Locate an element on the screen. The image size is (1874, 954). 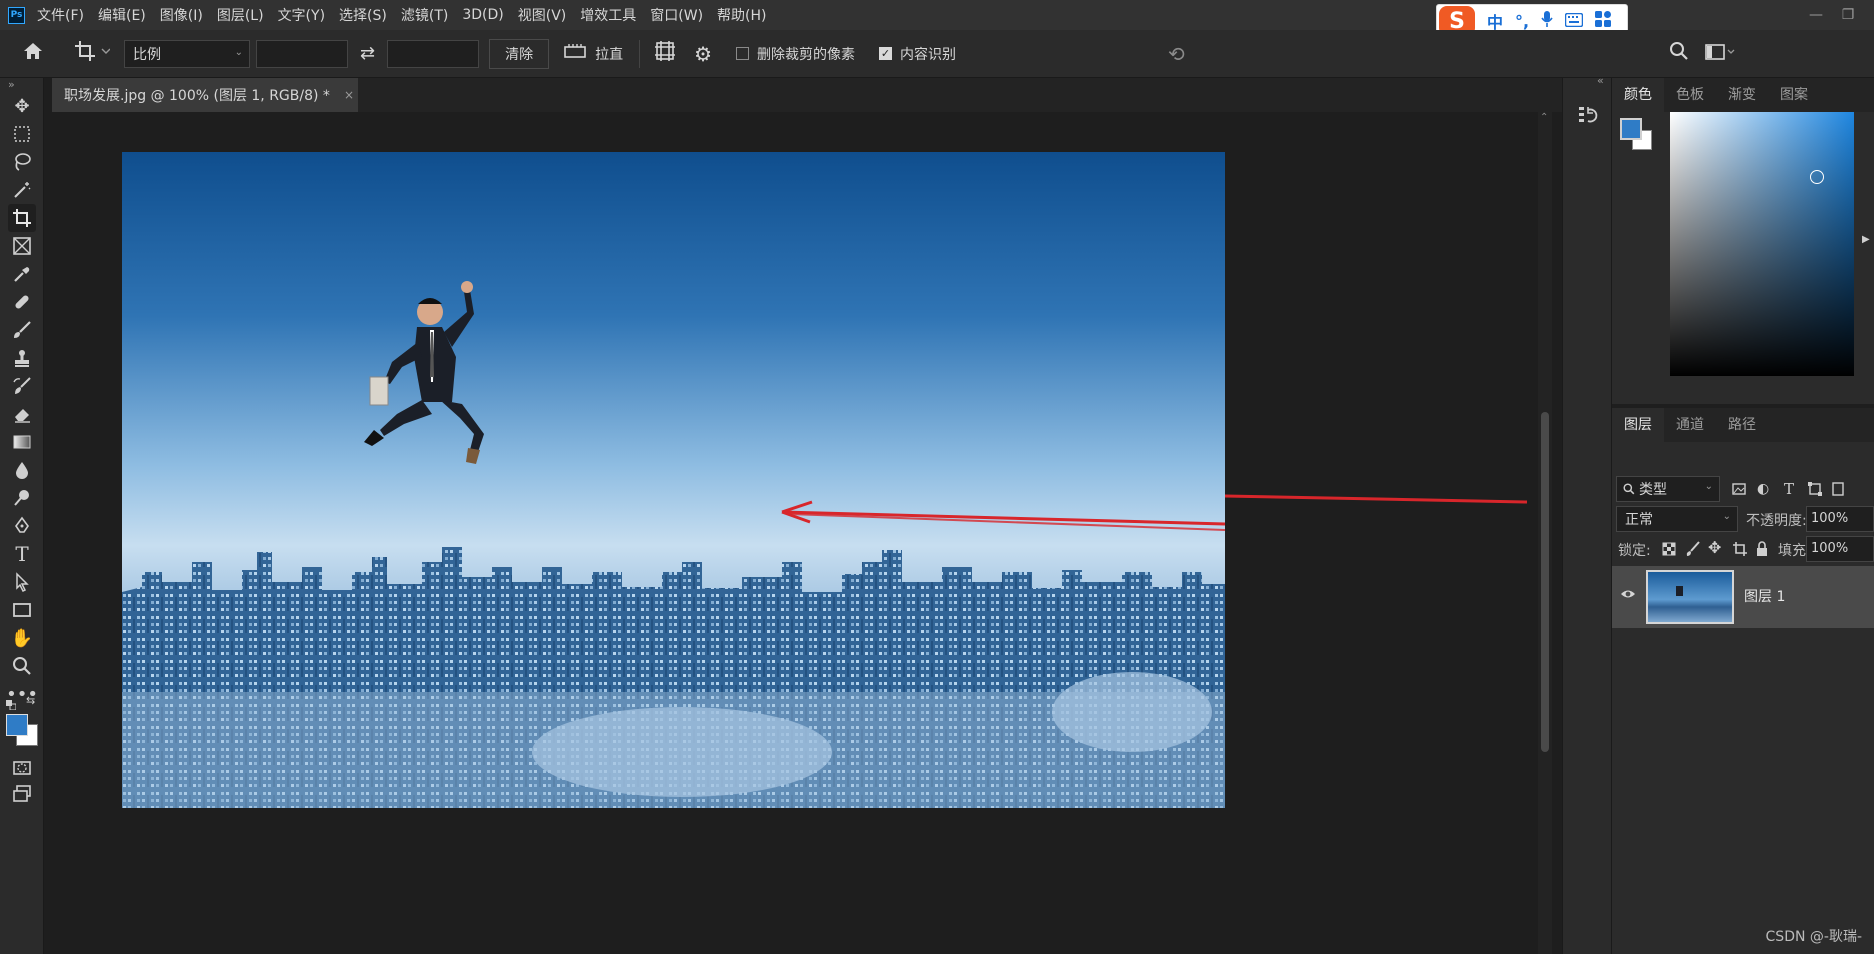
layer-row: 图层 1 is located at coordinates (1743, 597).